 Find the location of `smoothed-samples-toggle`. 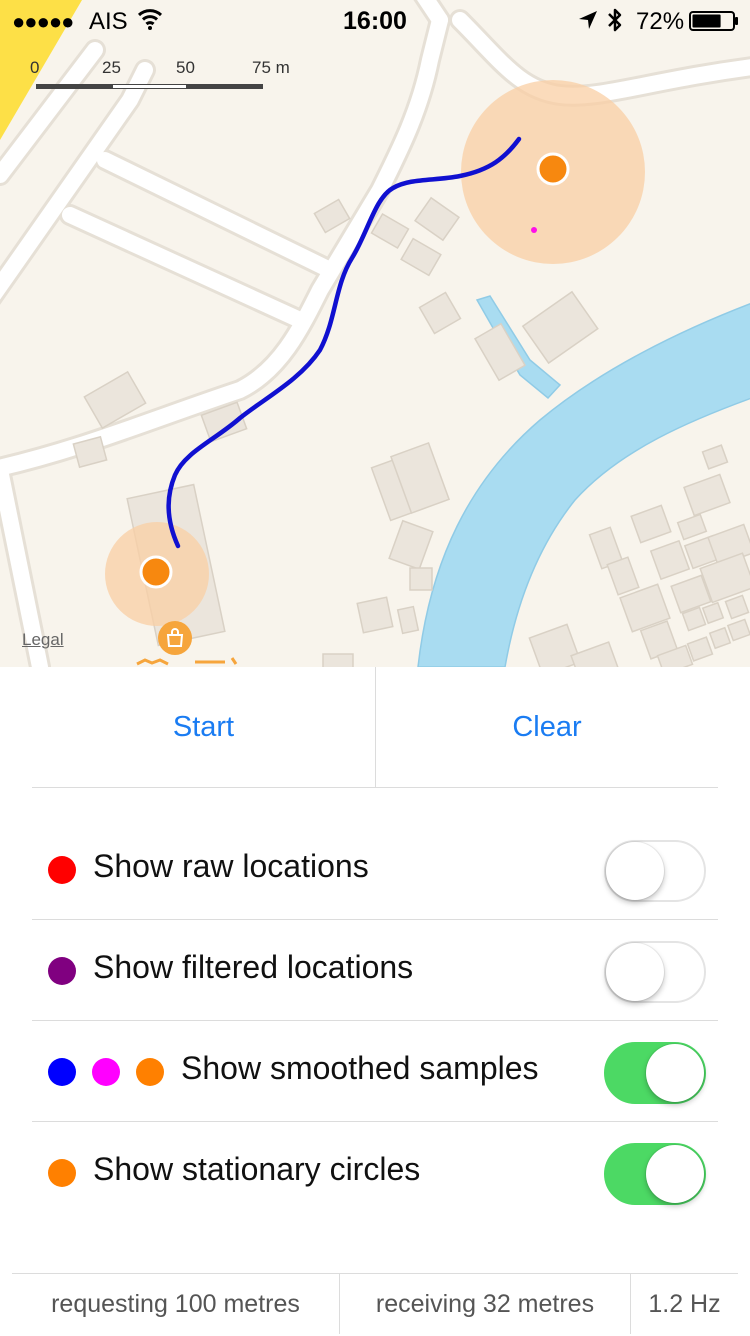

smoothed-samples-toggle is located at coordinates (655, 1073).